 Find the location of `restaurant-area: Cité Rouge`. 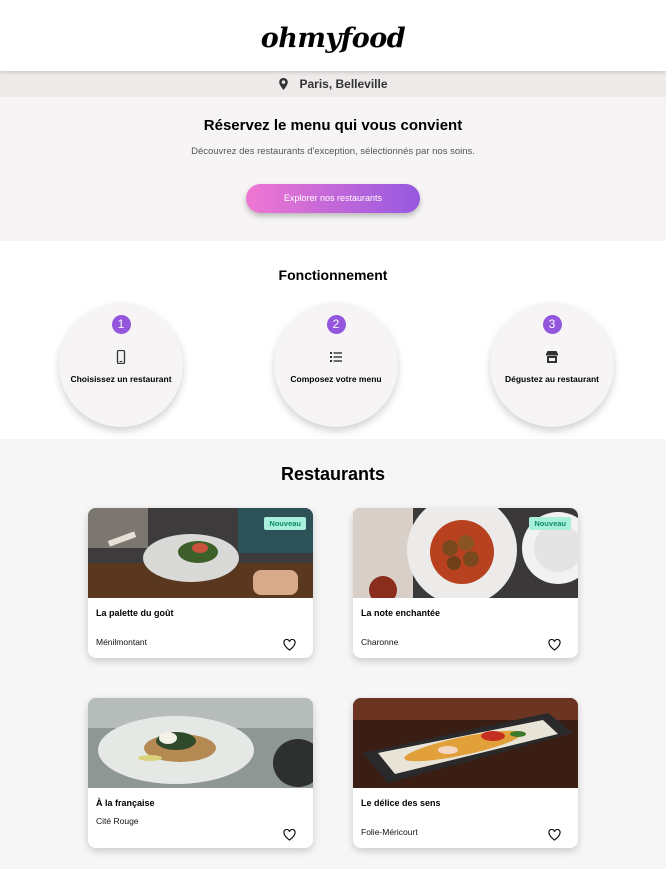

restaurant-area: Cité Rouge is located at coordinates (117, 821).